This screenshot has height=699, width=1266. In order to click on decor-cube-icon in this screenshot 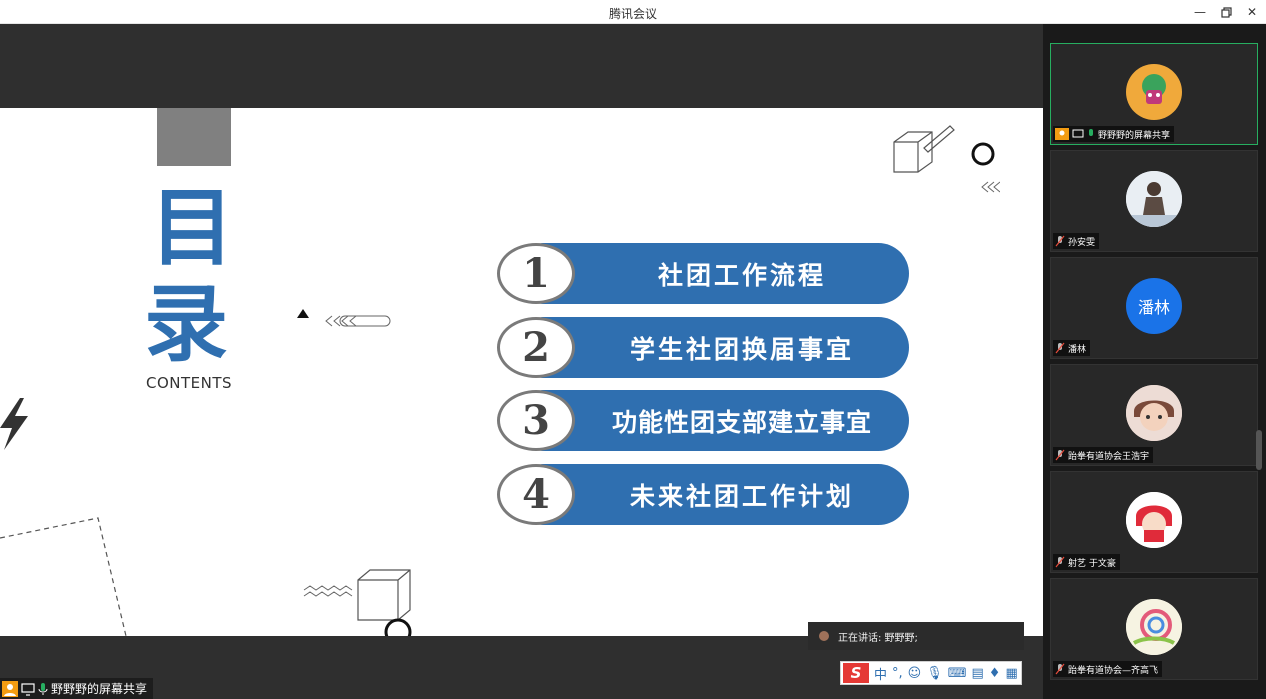, I will do `click(924, 149)`.